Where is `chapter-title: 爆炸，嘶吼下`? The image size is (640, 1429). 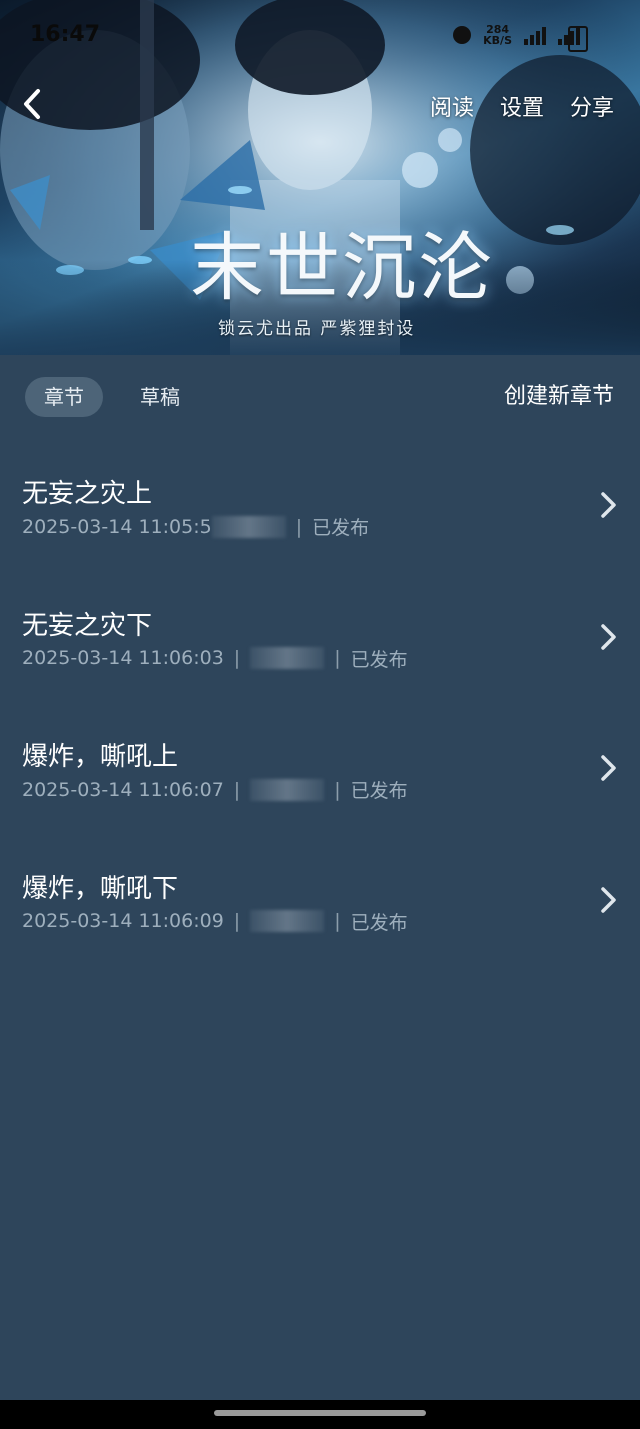
chapter-title: 爆炸，嘶吼下 is located at coordinates (100, 888).